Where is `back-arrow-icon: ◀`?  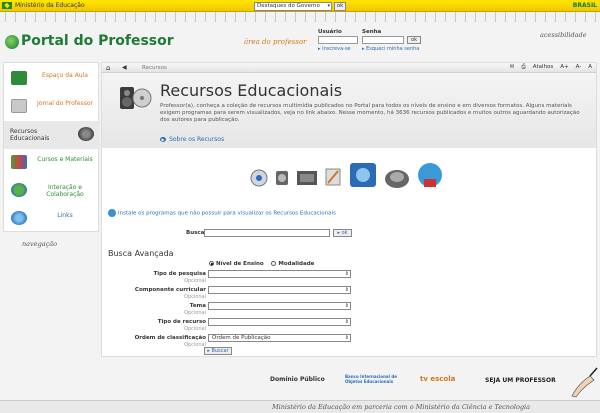 back-arrow-icon: ◀ is located at coordinates (124, 67).